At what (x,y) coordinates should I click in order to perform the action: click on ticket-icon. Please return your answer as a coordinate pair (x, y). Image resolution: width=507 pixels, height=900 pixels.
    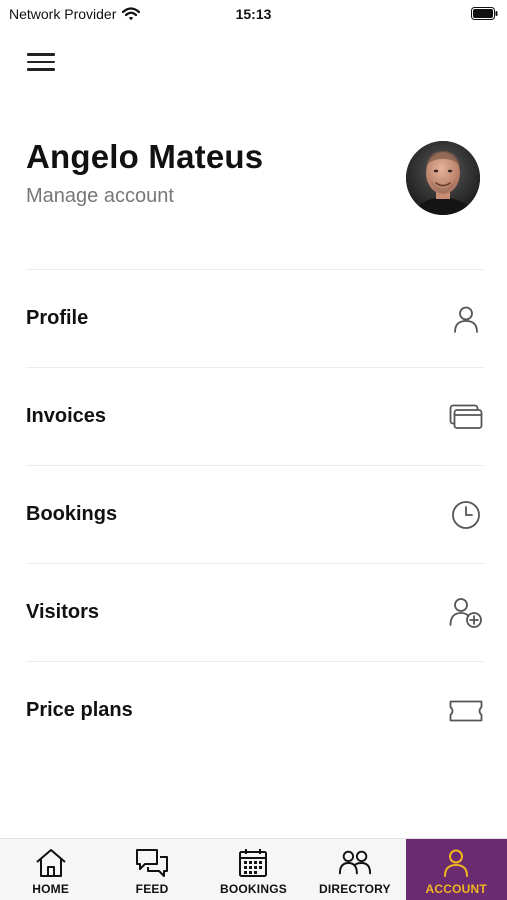
    Looking at the image, I should click on (466, 711).